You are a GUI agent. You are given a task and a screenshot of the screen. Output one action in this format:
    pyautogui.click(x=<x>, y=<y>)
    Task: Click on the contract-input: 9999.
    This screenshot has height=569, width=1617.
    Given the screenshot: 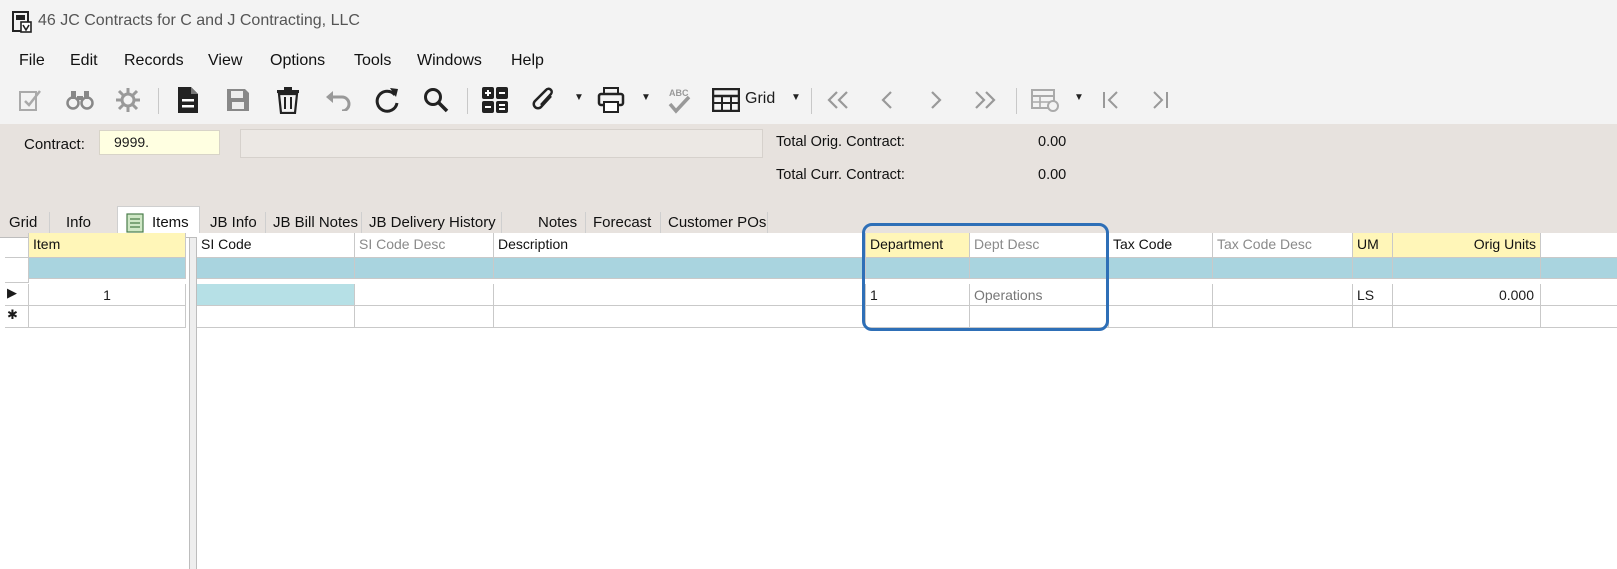 What is the action you would take?
    pyautogui.click(x=159, y=142)
    